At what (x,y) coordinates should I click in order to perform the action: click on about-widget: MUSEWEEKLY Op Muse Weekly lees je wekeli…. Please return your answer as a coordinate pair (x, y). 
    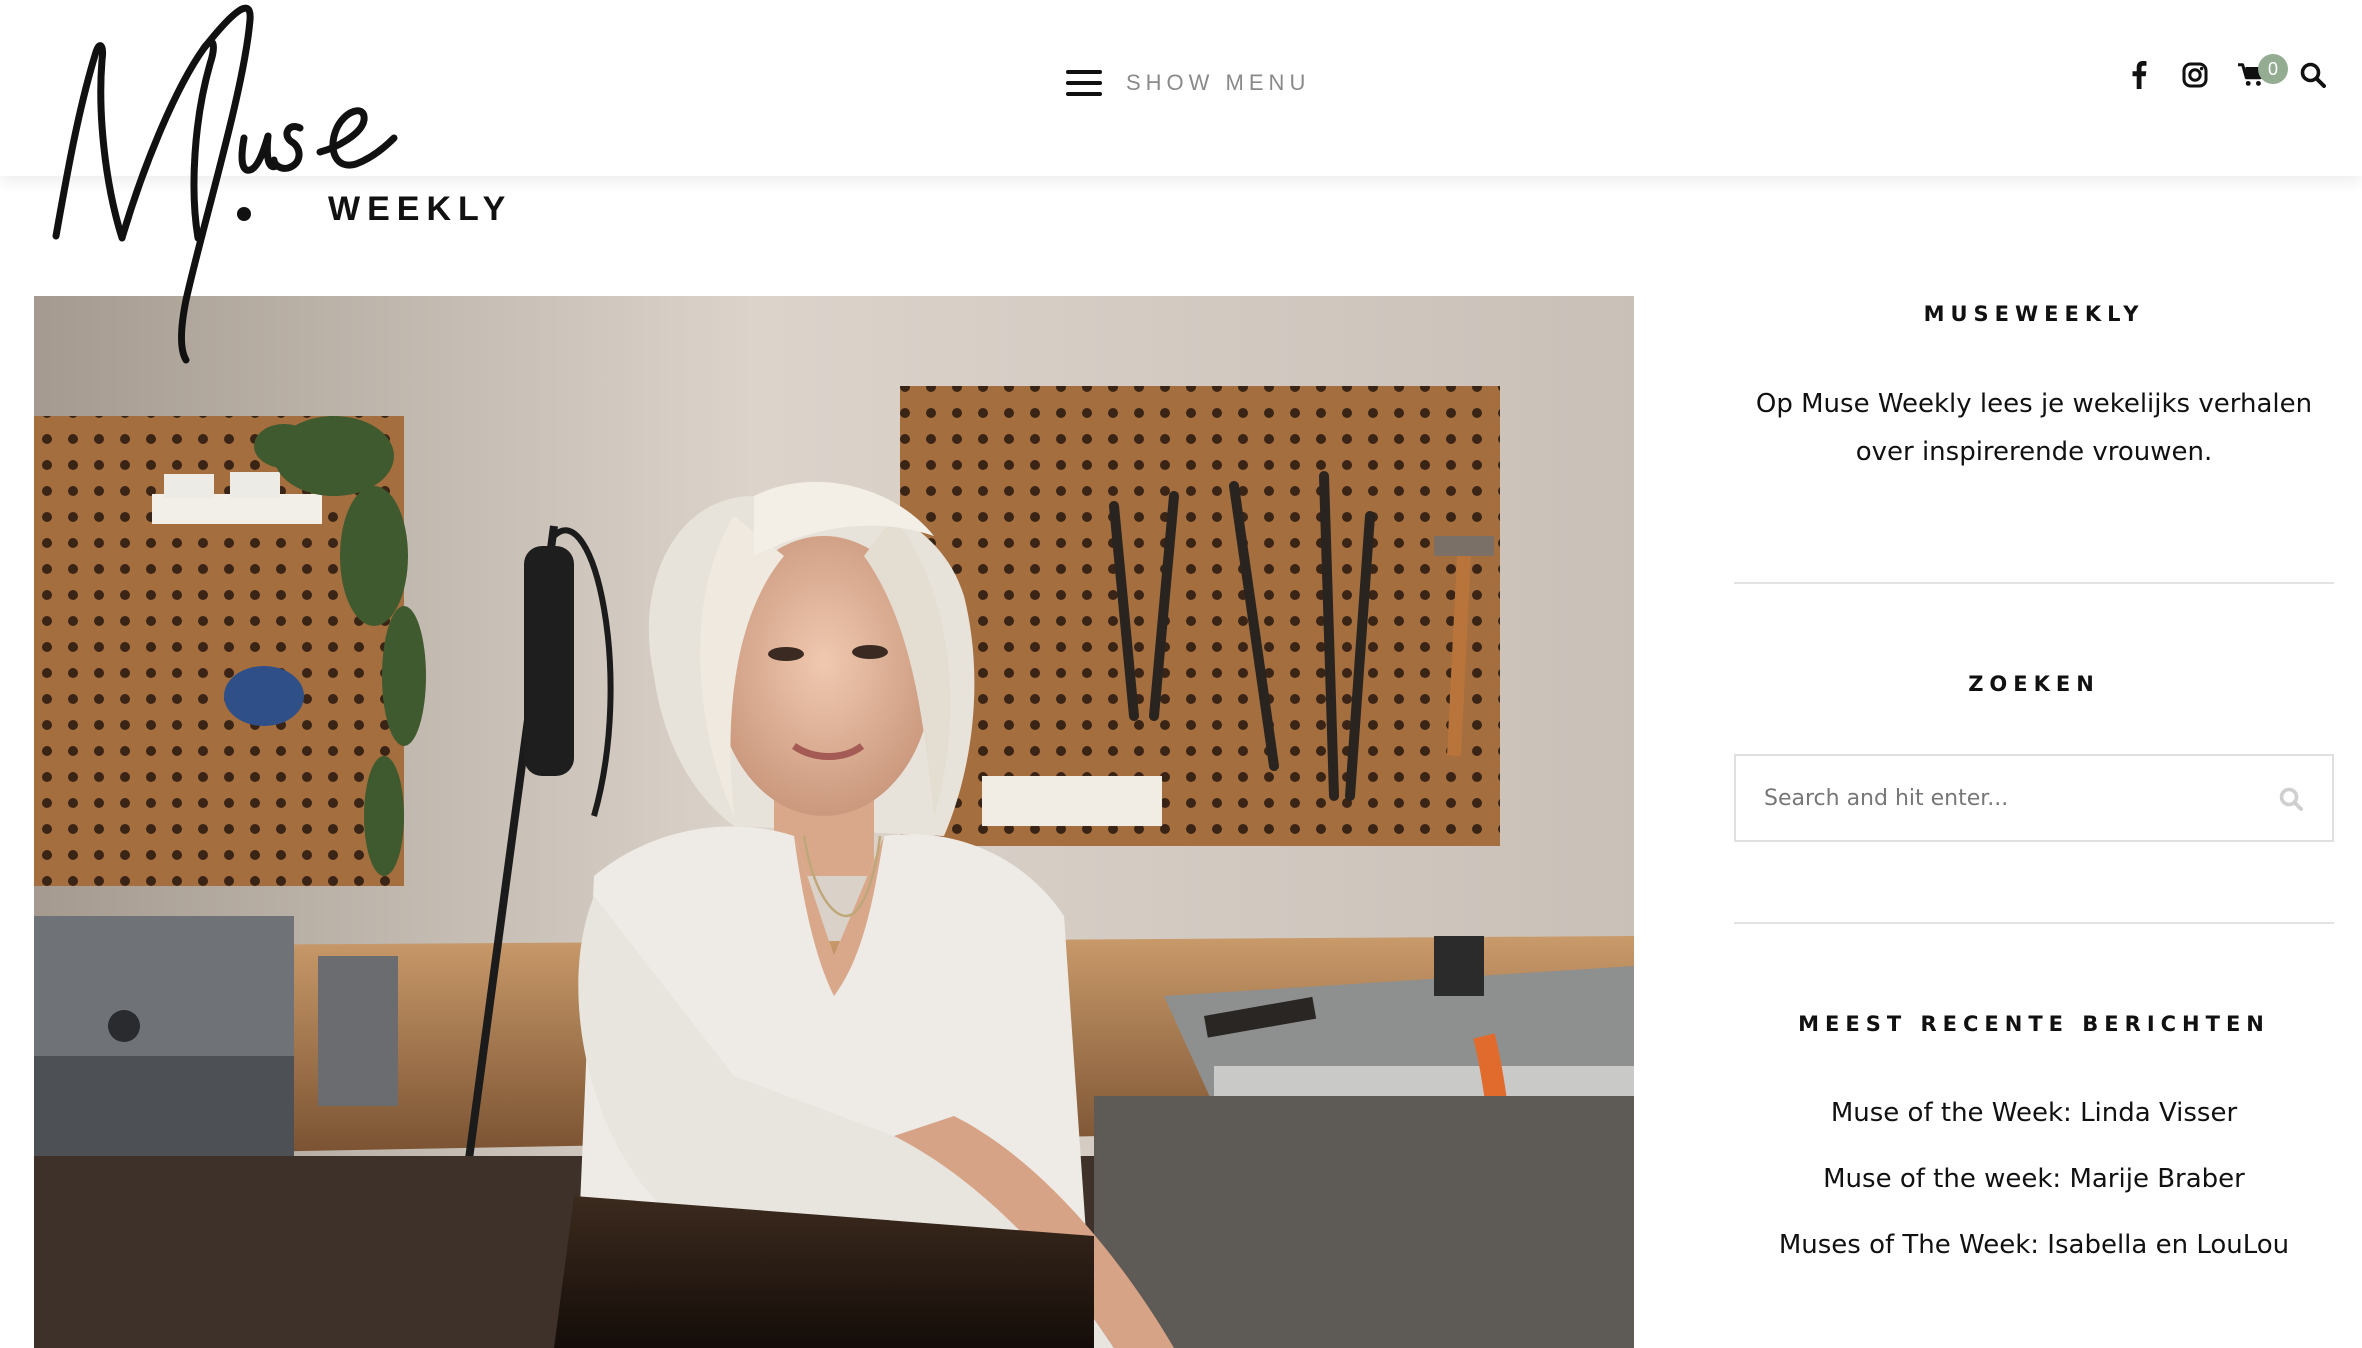
    Looking at the image, I should click on (2034, 386).